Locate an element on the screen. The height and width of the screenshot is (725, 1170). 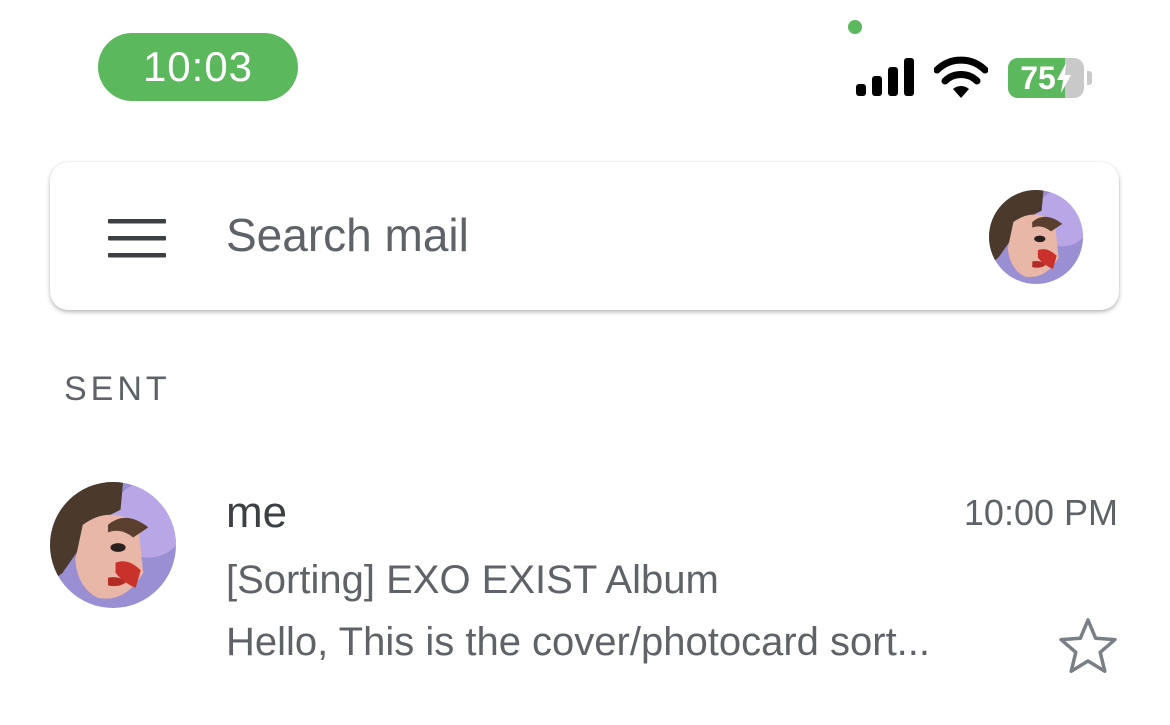
search-input is located at coordinates (576, 235).